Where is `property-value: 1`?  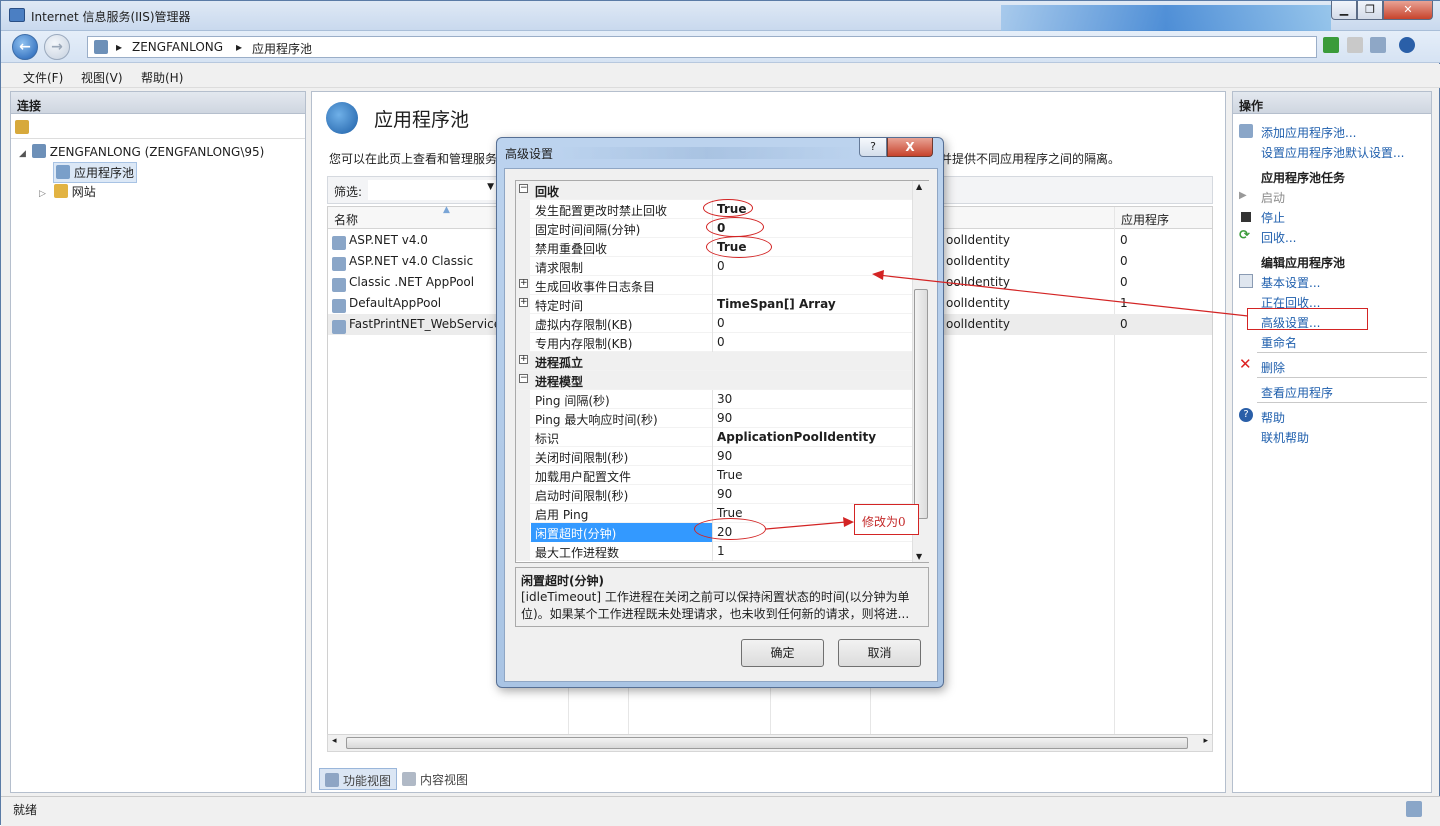 property-value: 1 is located at coordinates (721, 551).